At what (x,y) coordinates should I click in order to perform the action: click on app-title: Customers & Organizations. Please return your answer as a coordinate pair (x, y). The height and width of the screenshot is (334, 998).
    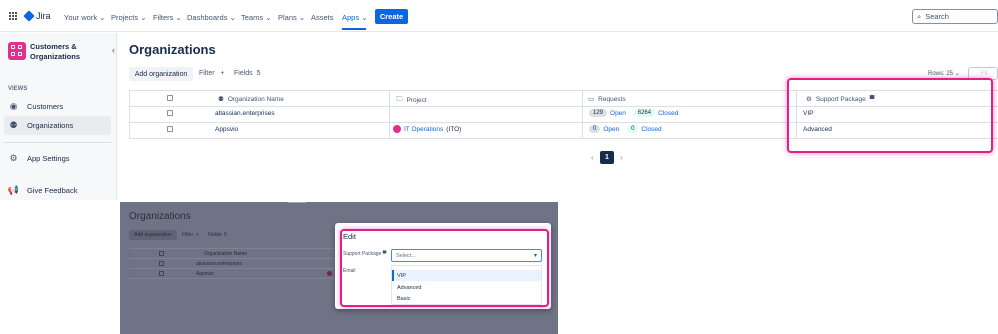
    Looking at the image, I should click on (55, 51).